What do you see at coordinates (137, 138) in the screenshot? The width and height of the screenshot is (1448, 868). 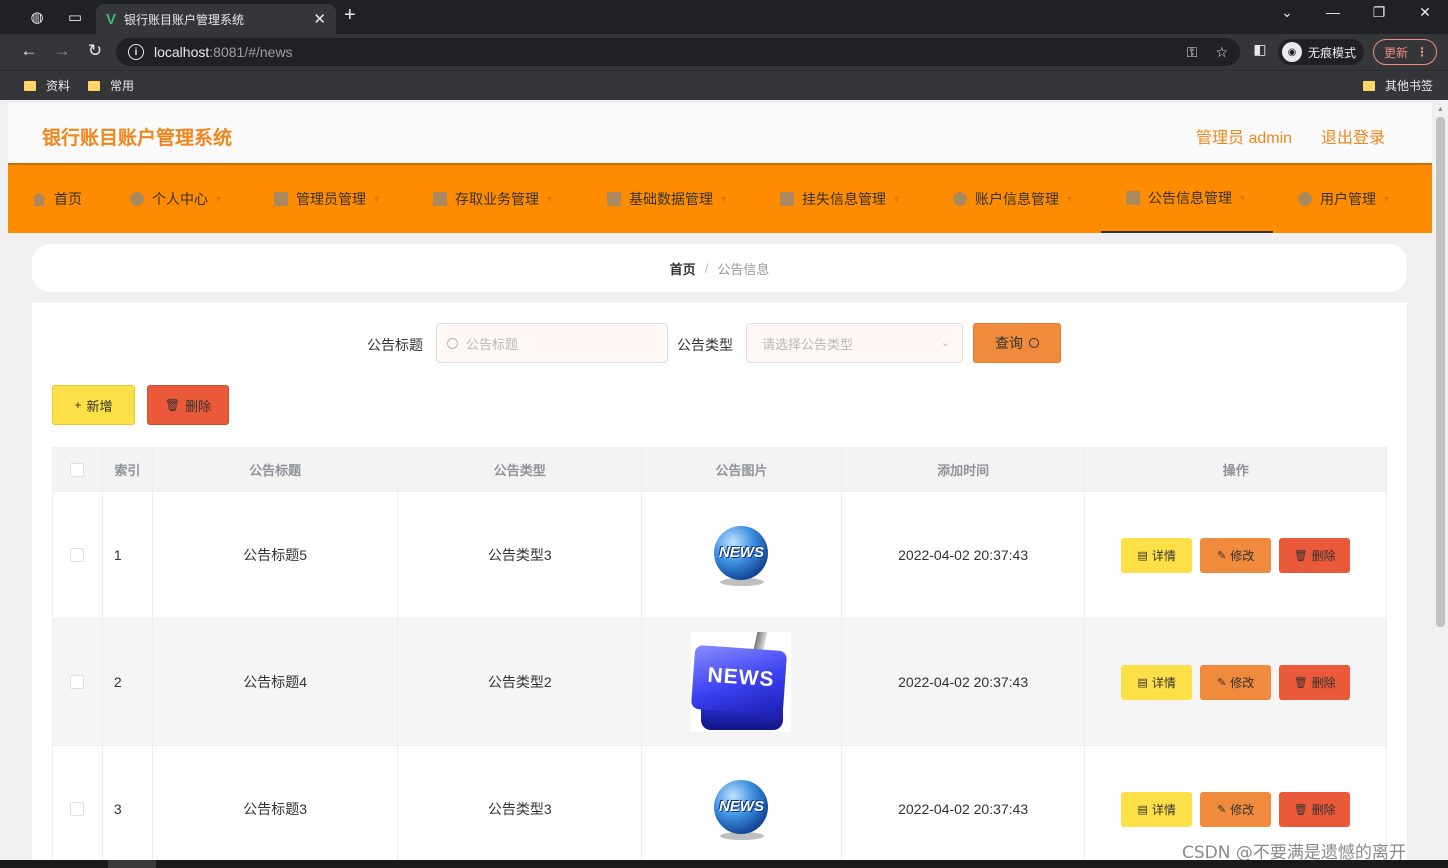 I see `system-title: 银行账目账户管理系统` at bounding box center [137, 138].